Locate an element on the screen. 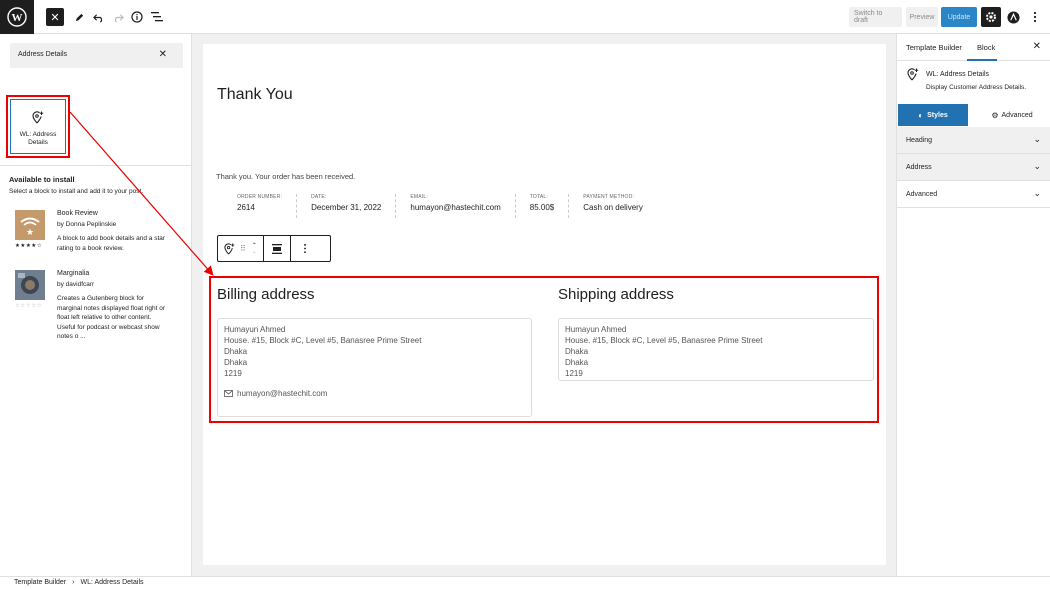 The width and height of the screenshot is (1050, 590). close-sidebar-icon: ✕ is located at coordinates (1037, 46).